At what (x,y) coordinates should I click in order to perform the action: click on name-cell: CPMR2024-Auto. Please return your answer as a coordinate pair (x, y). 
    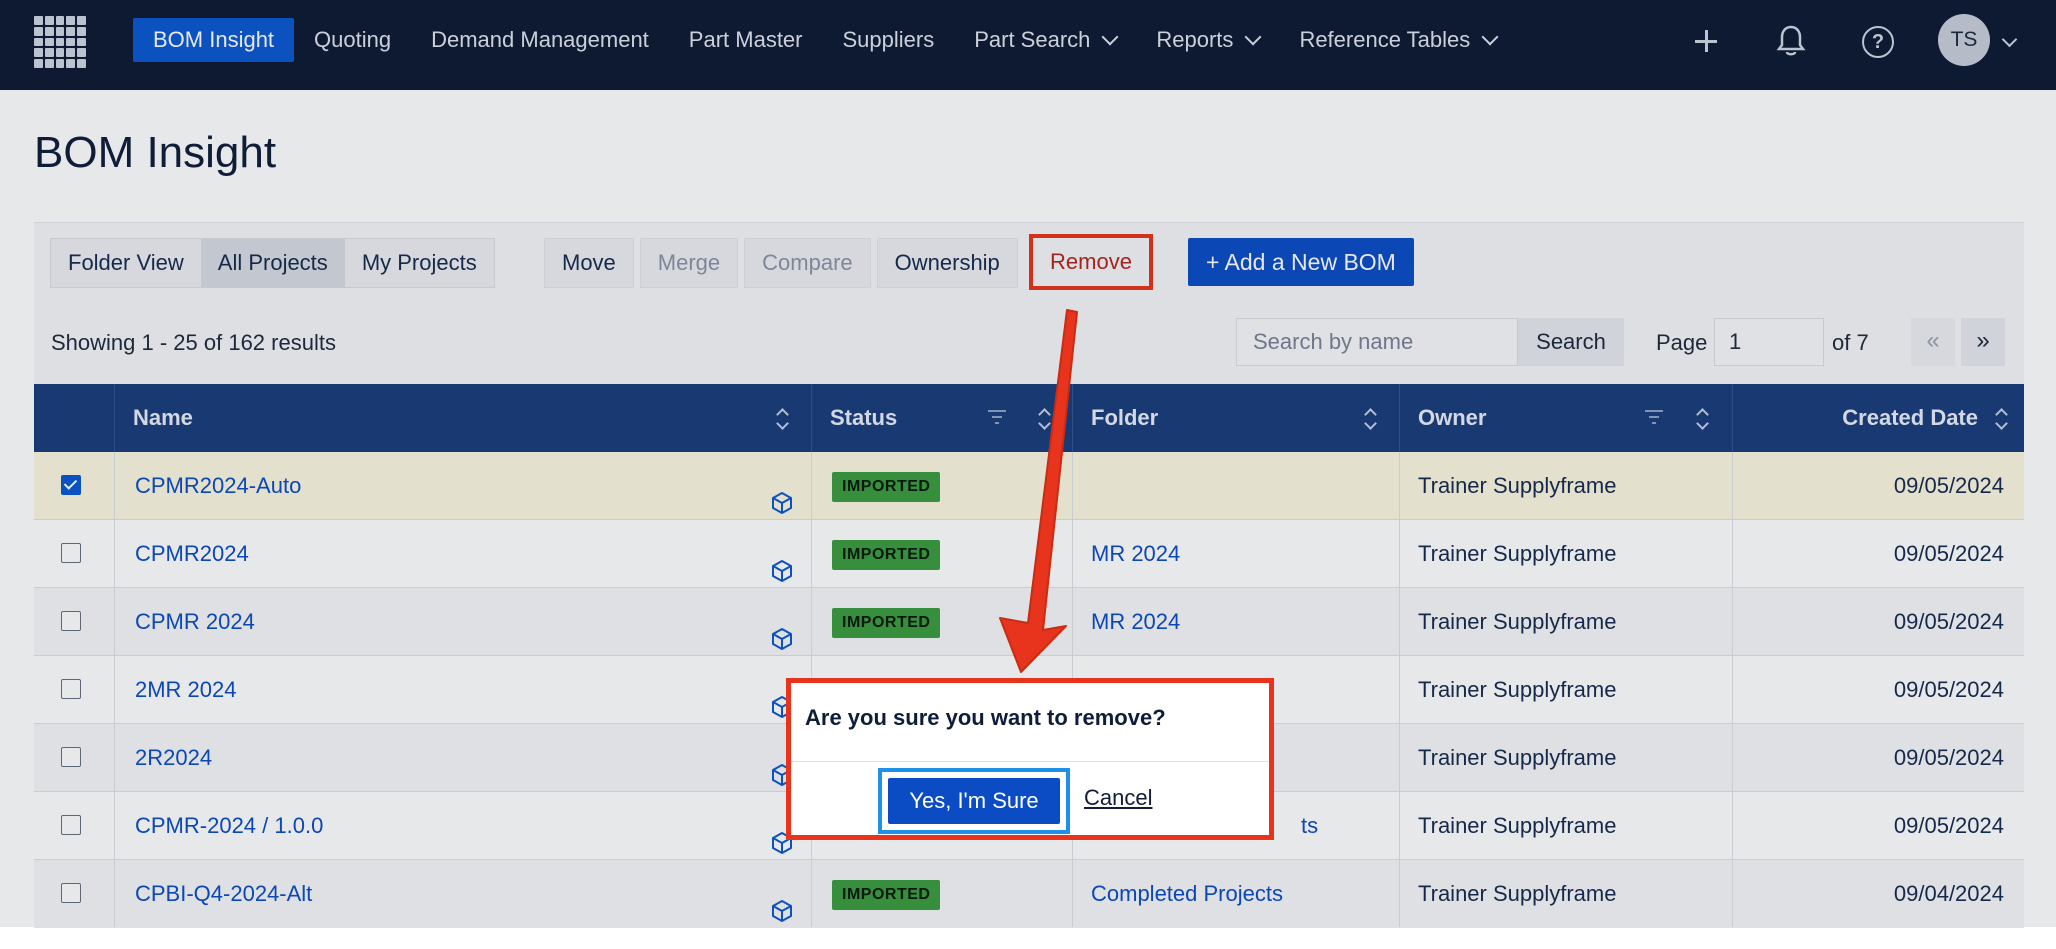
    Looking at the image, I should click on (462, 485).